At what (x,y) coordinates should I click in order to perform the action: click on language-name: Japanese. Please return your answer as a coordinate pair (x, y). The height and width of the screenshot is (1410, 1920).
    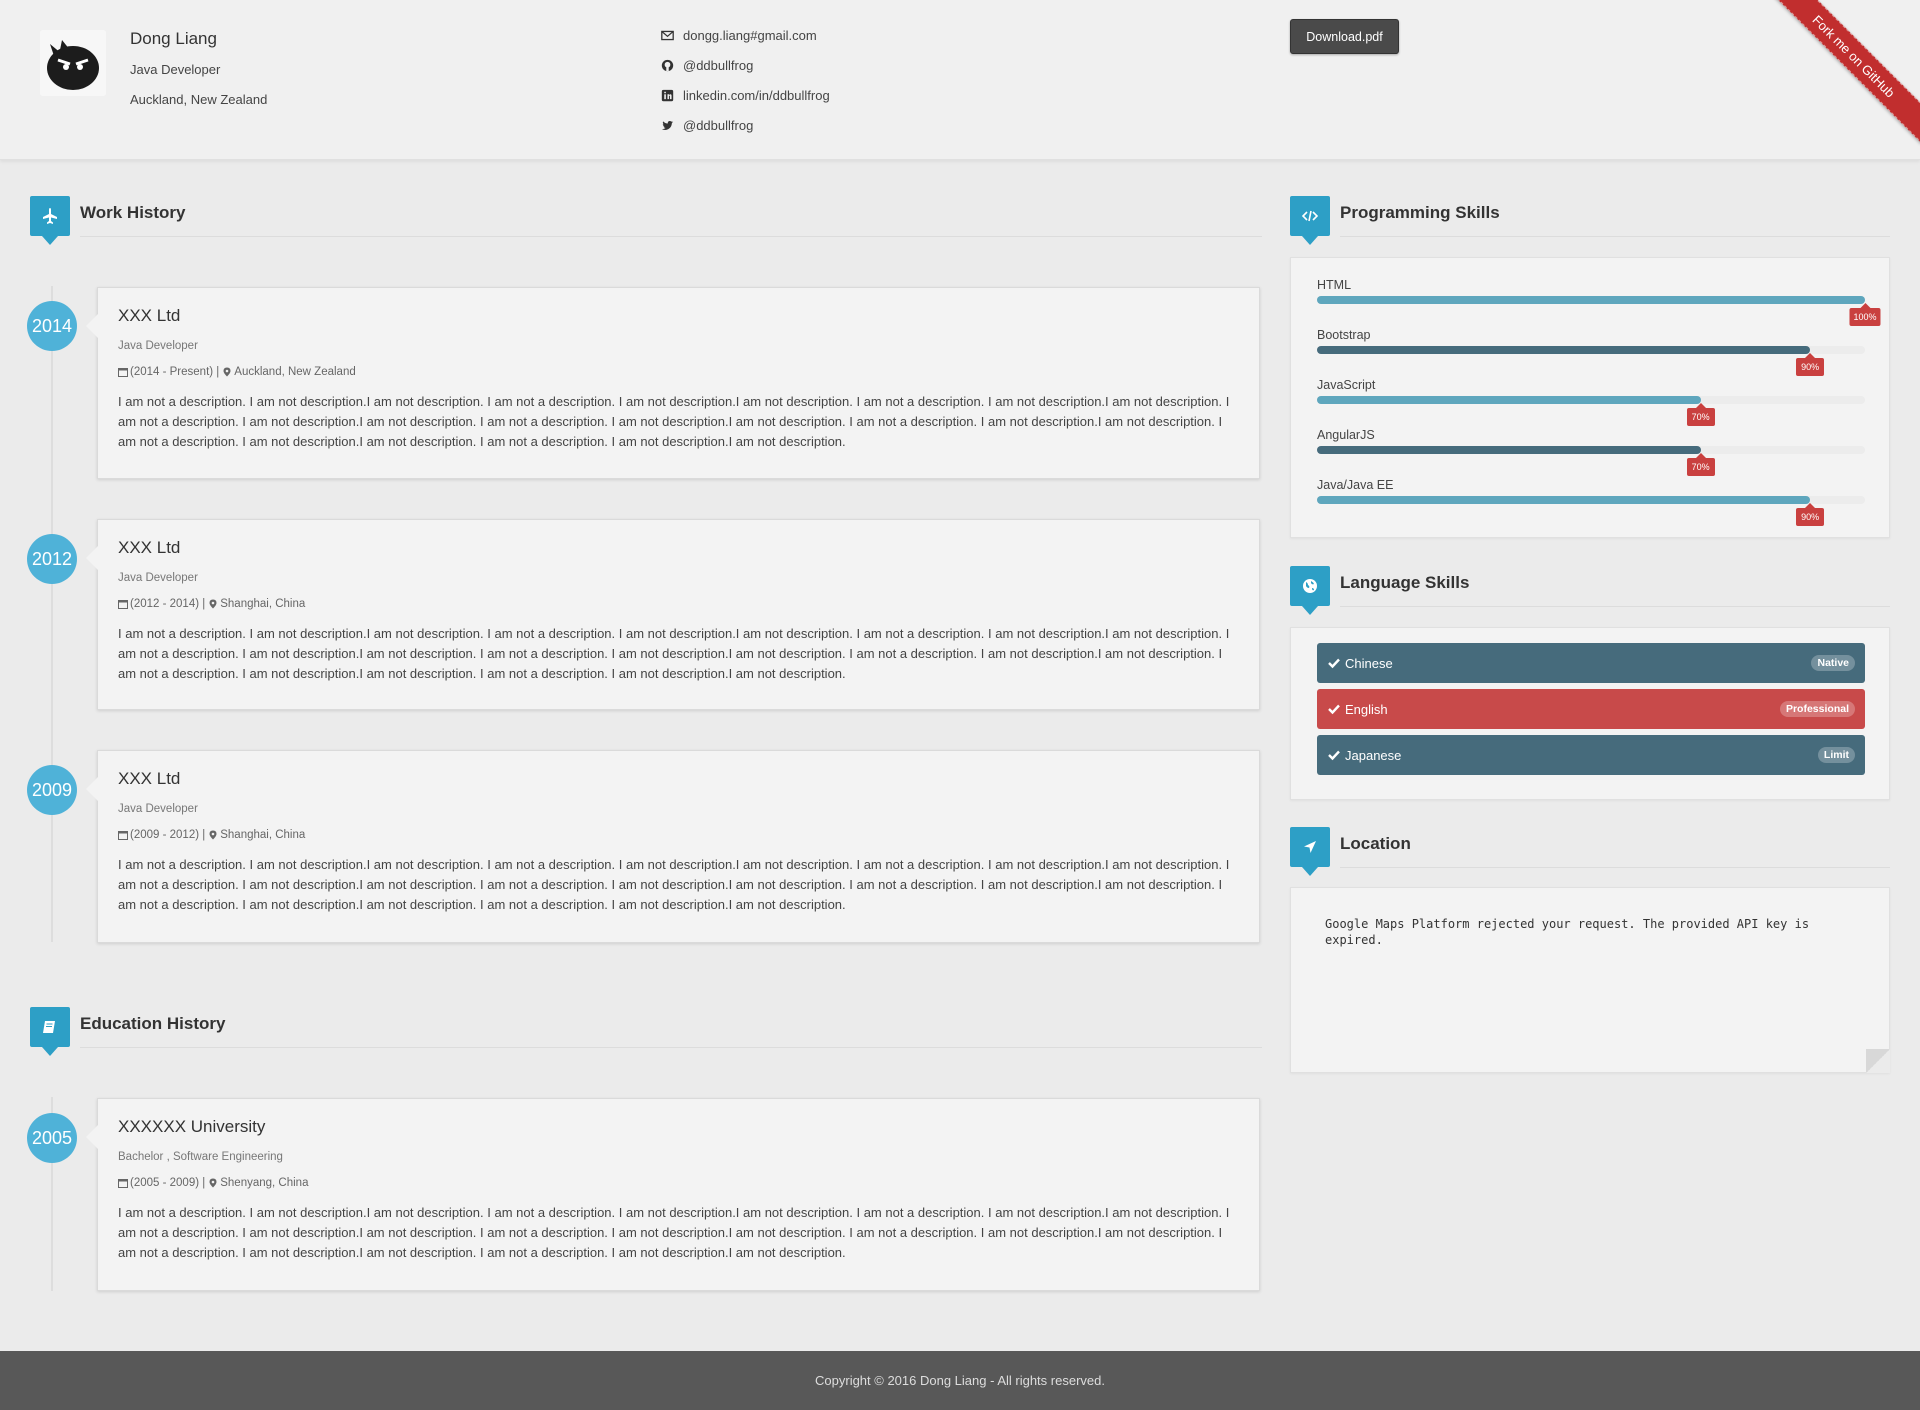
    Looking at the image, I should click on (1373, 755).